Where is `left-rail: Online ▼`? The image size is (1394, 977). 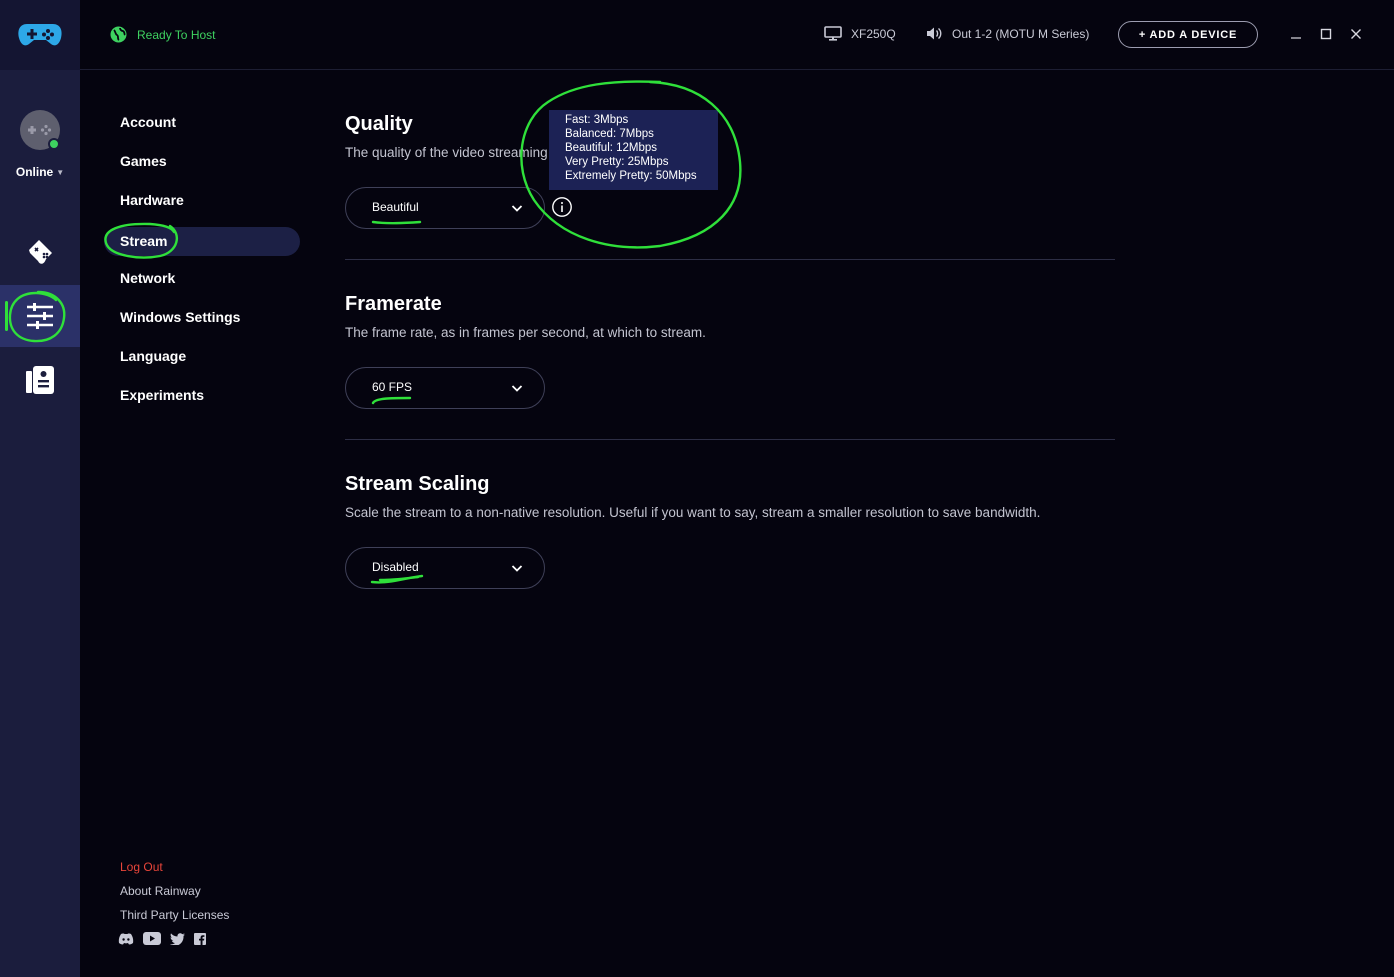 left-rail: Online ▼ is located at coordinates (40, 488).